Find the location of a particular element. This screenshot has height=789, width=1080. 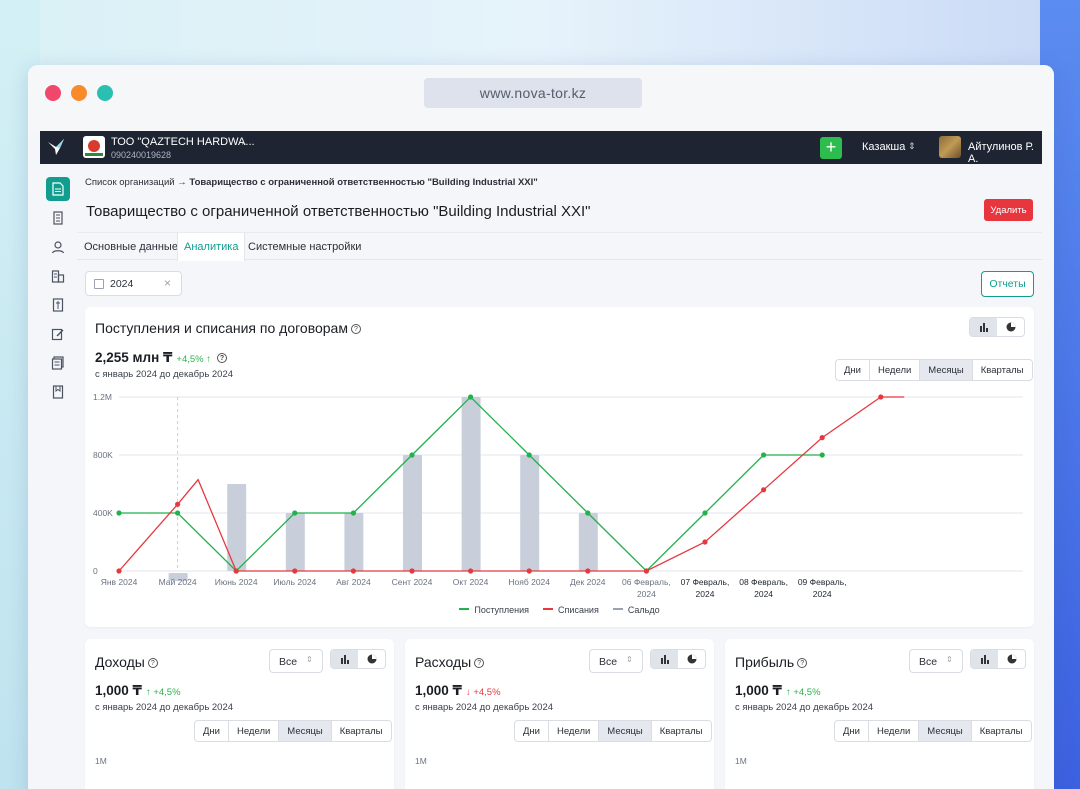

expenses-help-icon: ? is located at coordinates (479, 663).